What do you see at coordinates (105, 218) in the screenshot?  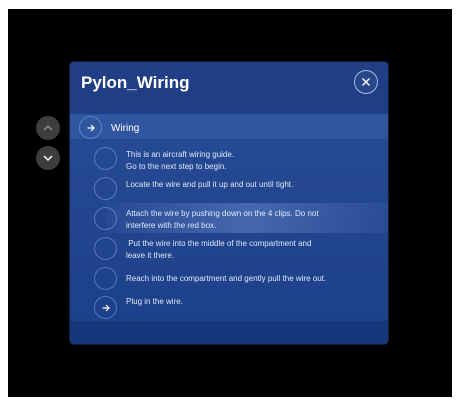 I see `step-3-checkbox` at bounding box center [105, 218].